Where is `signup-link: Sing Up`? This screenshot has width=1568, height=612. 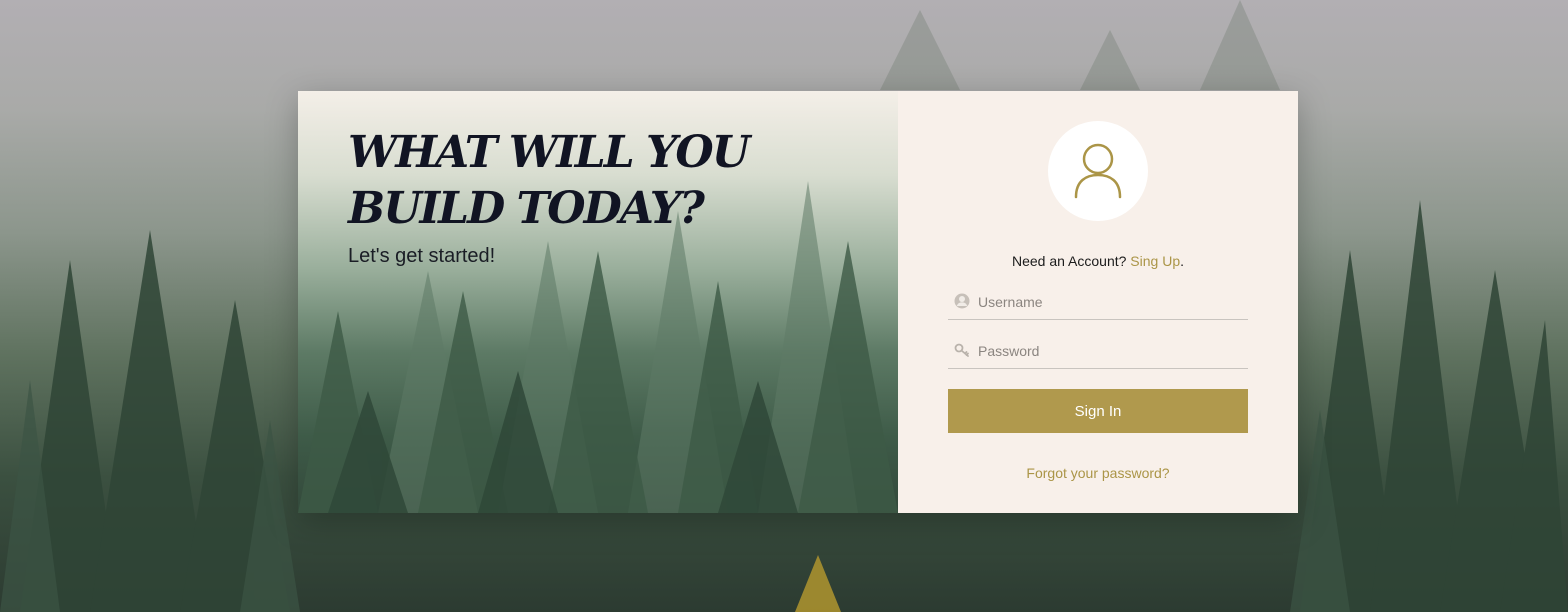
signup-link: Sing Up is located at coordinates (1155, 261).